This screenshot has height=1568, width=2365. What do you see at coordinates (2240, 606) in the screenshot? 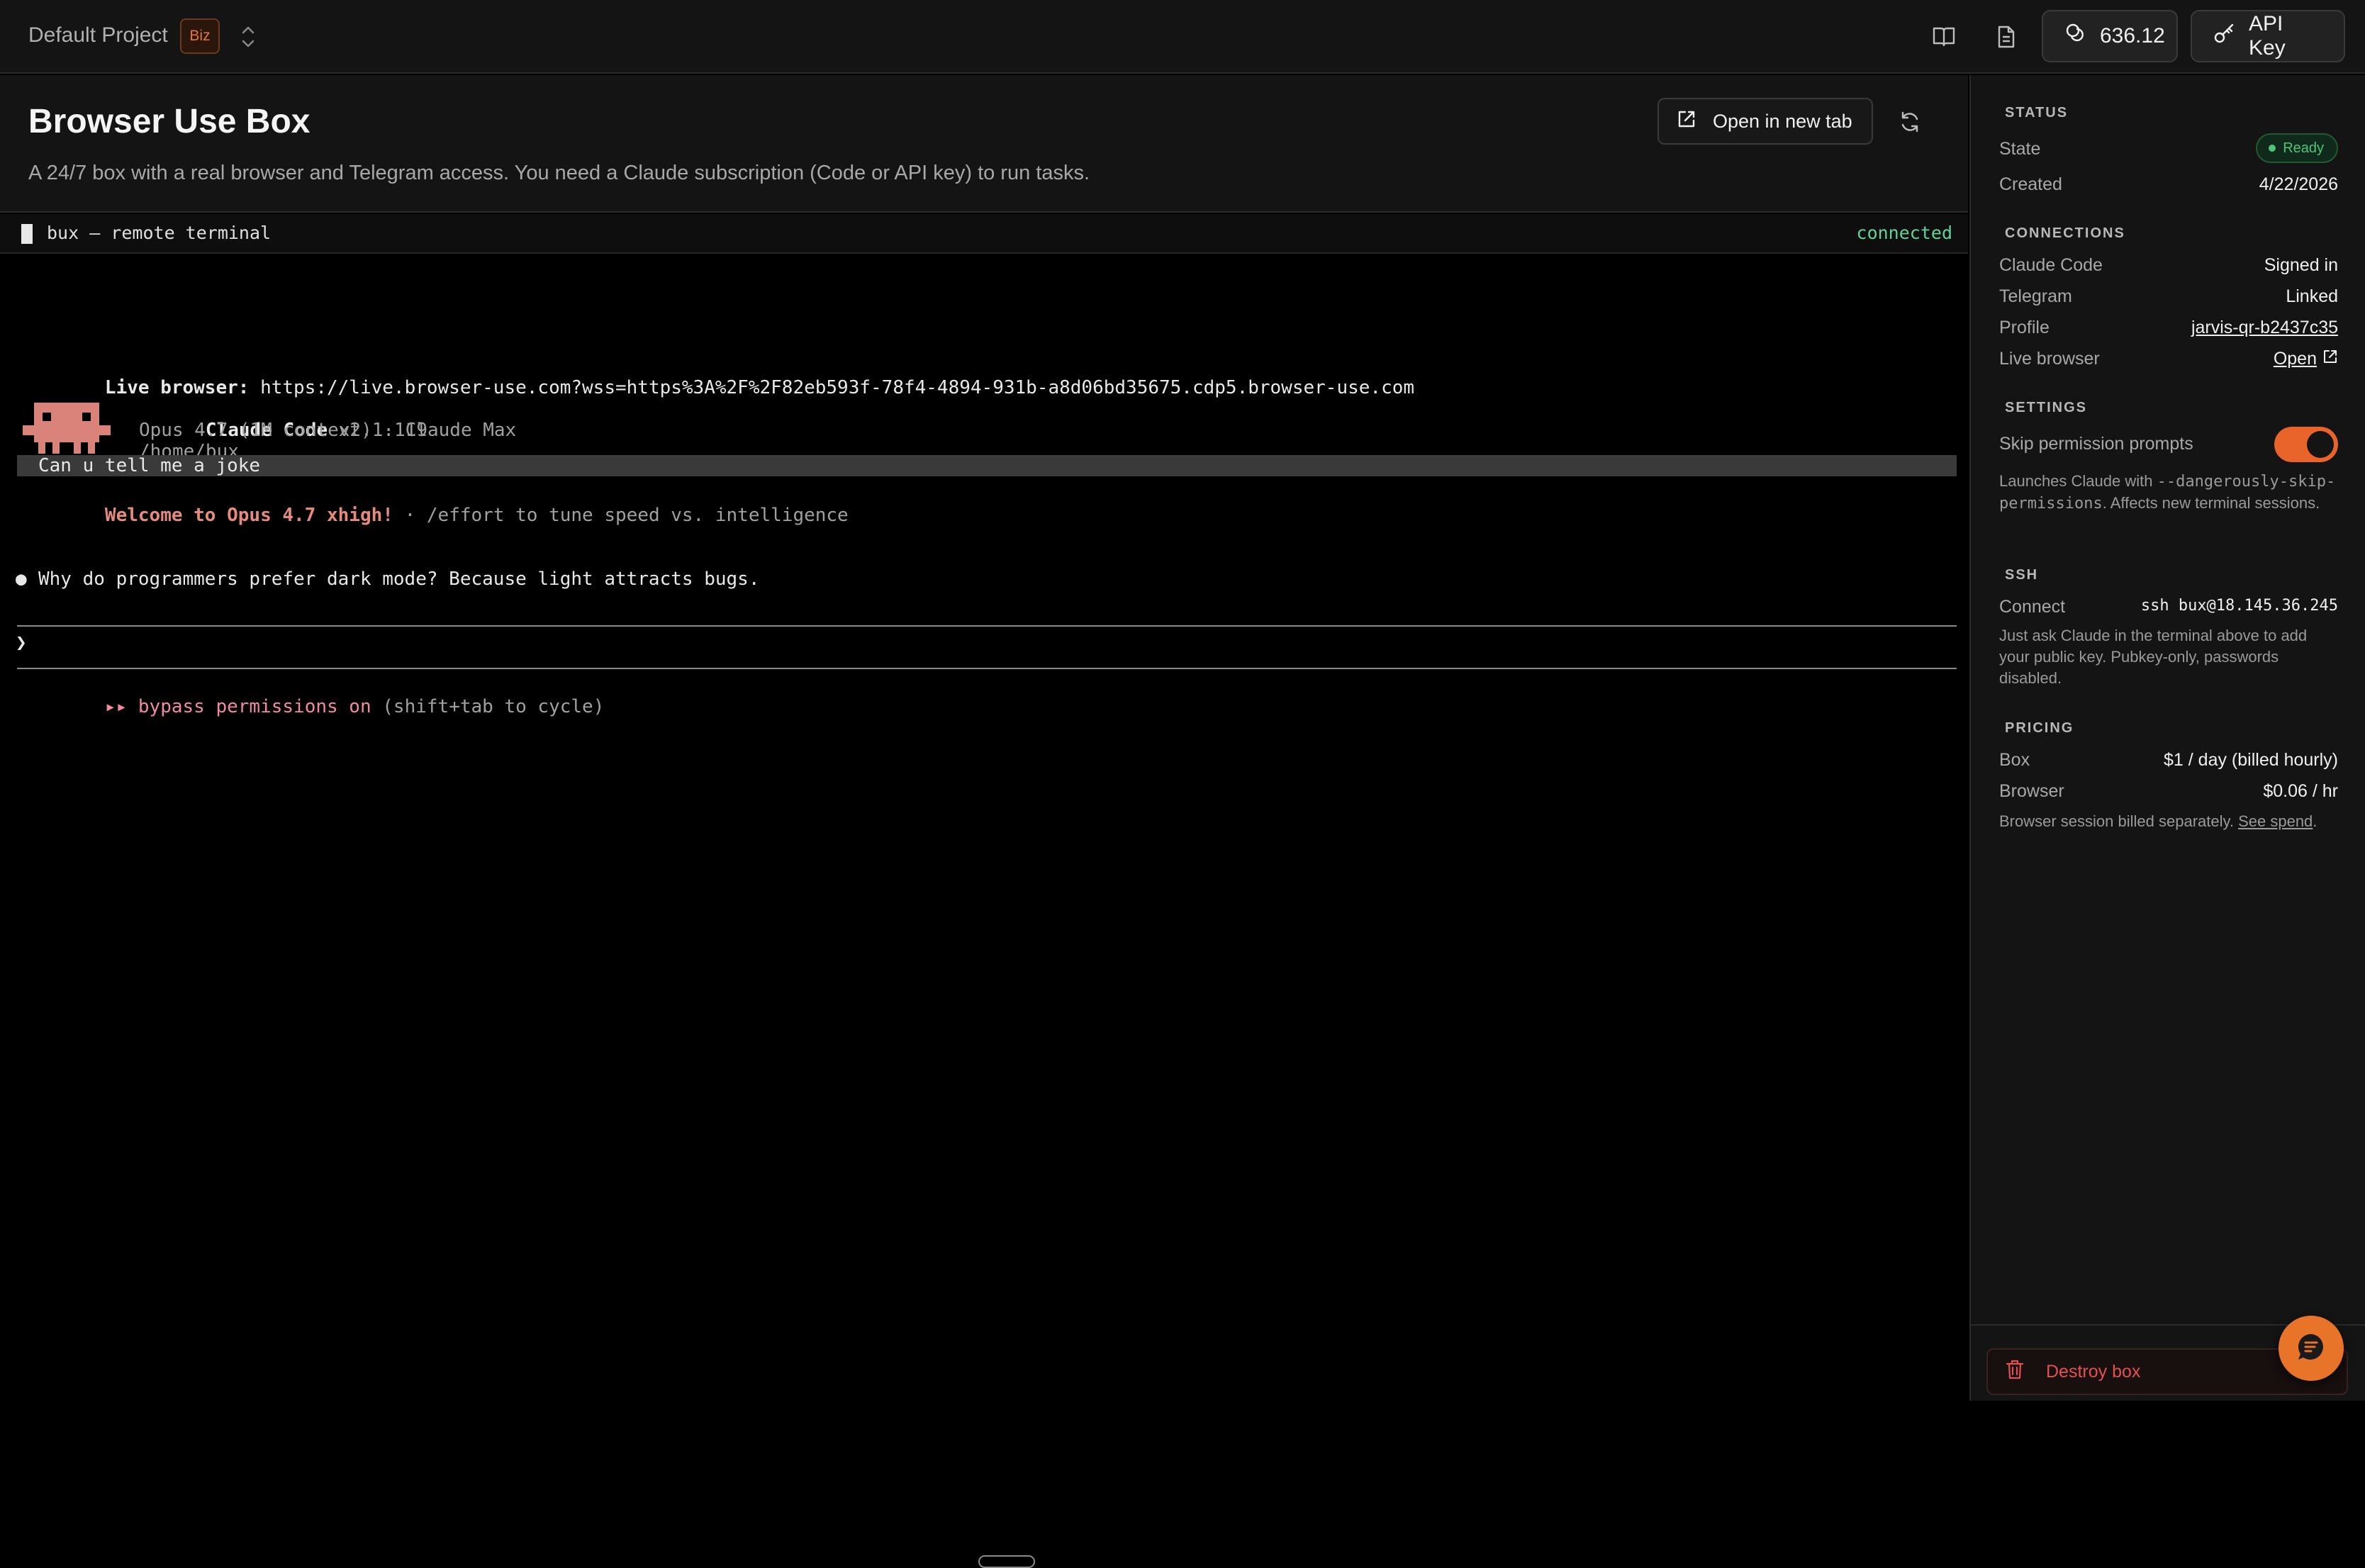
I see `ssh-command: ssh bux@18.145.36.245` at bounding box center [2240, 606].